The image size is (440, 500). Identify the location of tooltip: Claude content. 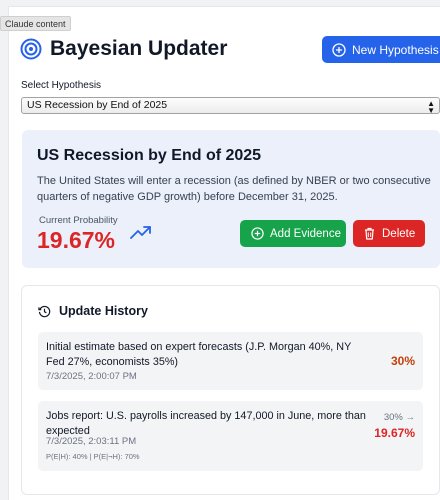
(35, 23).